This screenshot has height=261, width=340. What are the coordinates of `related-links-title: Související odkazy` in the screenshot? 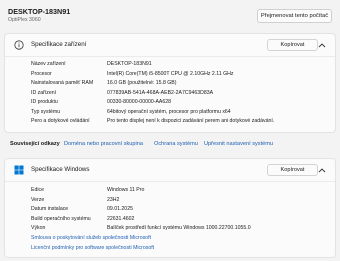 It's located at (35, 144).